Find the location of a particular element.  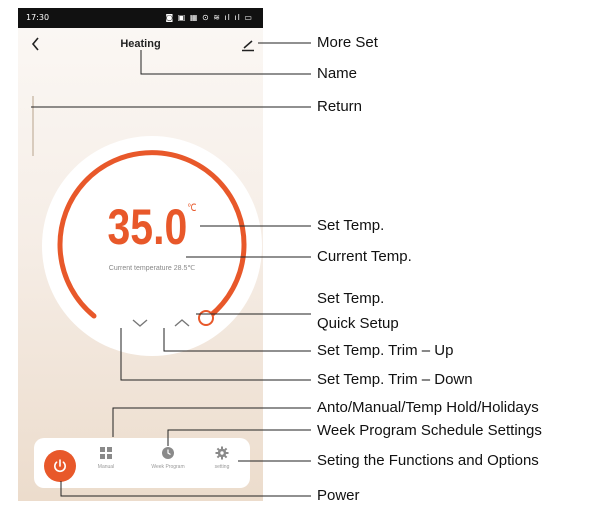

callout-return: Return is located at coordinates (340, 106).